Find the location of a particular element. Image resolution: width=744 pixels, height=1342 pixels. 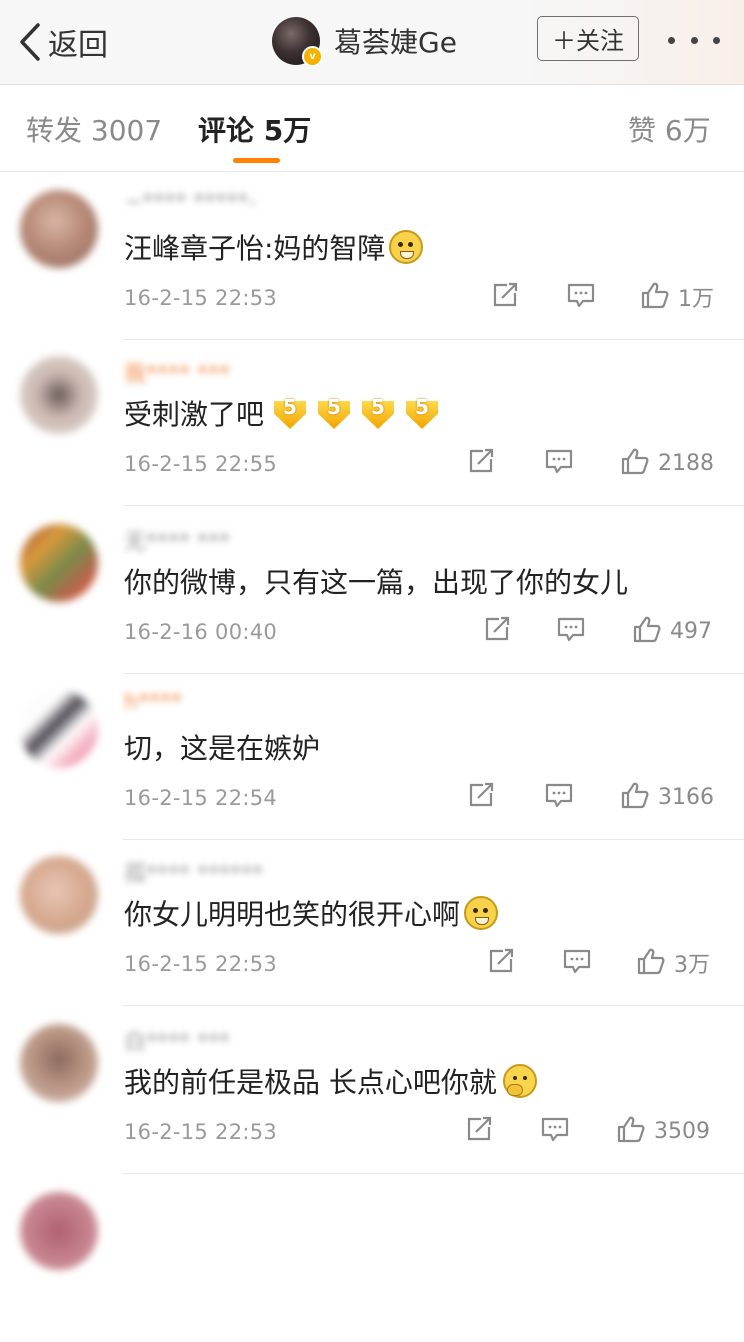

like-button: 1万 is located at coordinates (677, 297).